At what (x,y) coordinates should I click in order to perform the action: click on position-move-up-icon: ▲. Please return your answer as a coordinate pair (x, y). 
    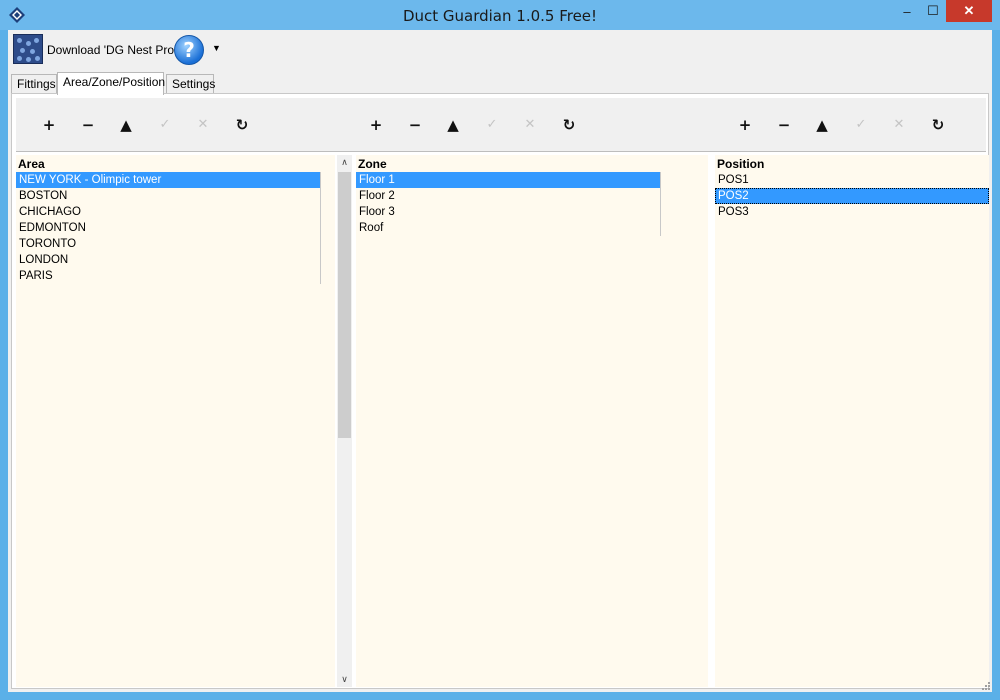
    Looking at the image, I should click on (822, 125).